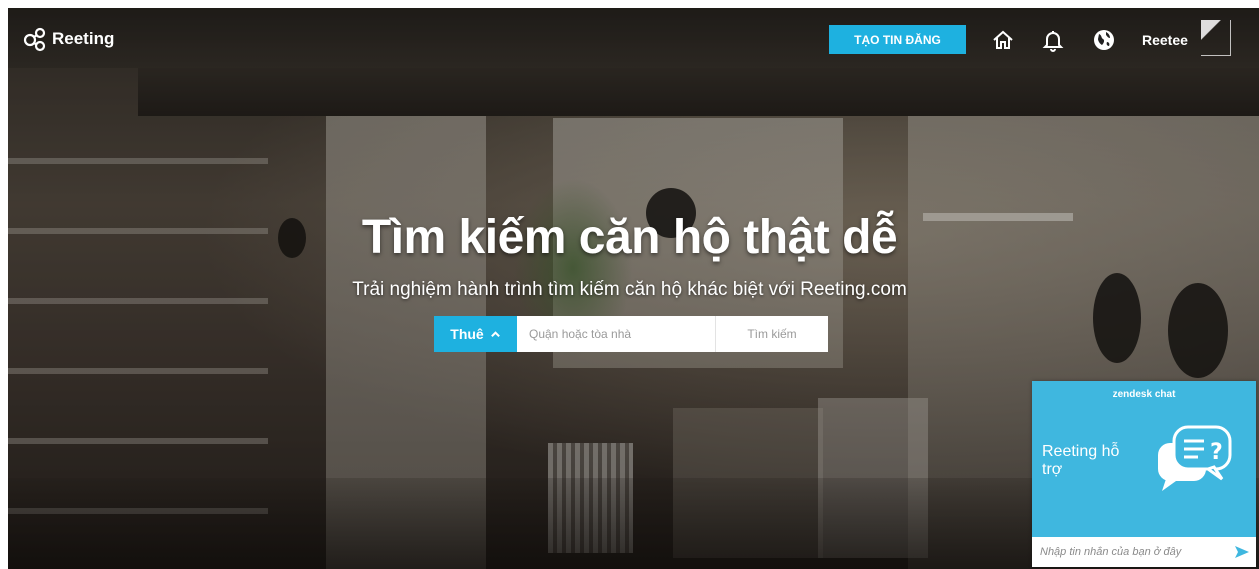 The image size is (1259, 569). I want to click on search-bar: Thuê Tìm kiếm, so click(631, 334).